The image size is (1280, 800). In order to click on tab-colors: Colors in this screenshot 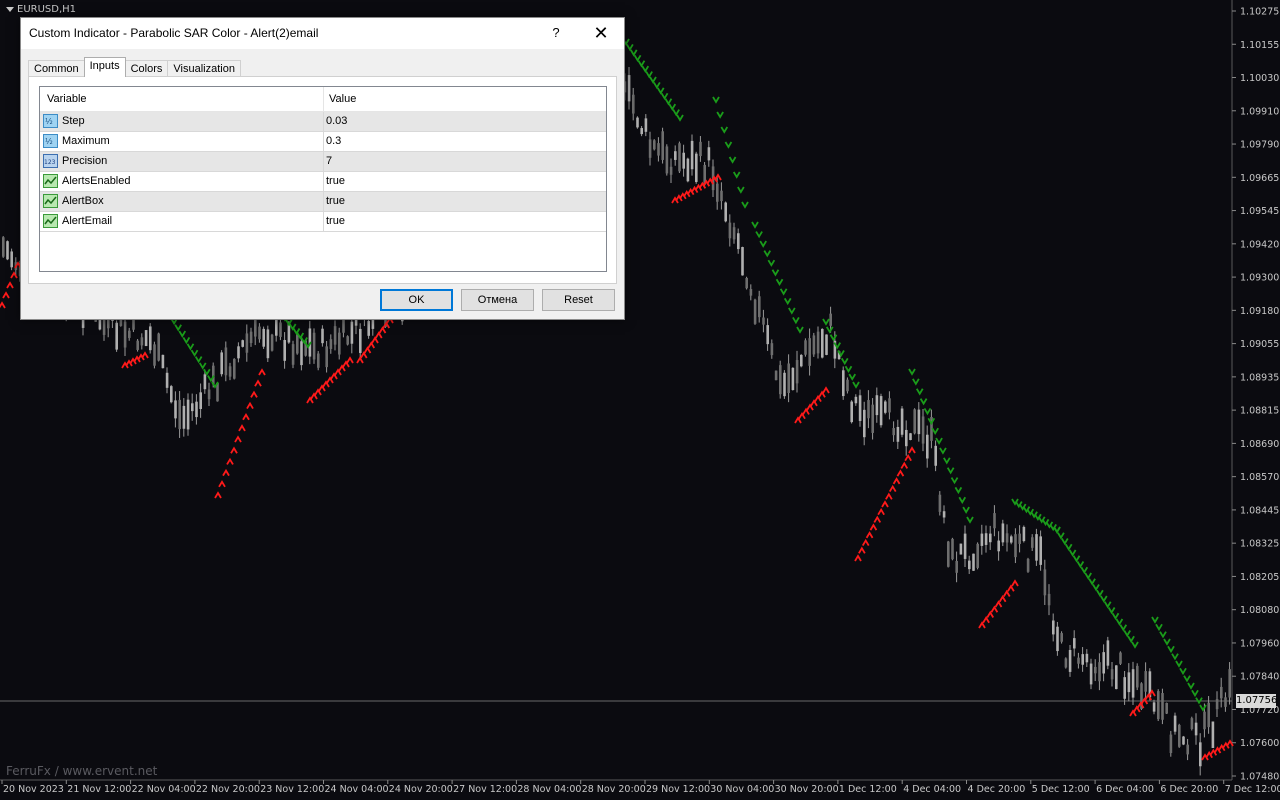, I will do `click(146, 68)`.